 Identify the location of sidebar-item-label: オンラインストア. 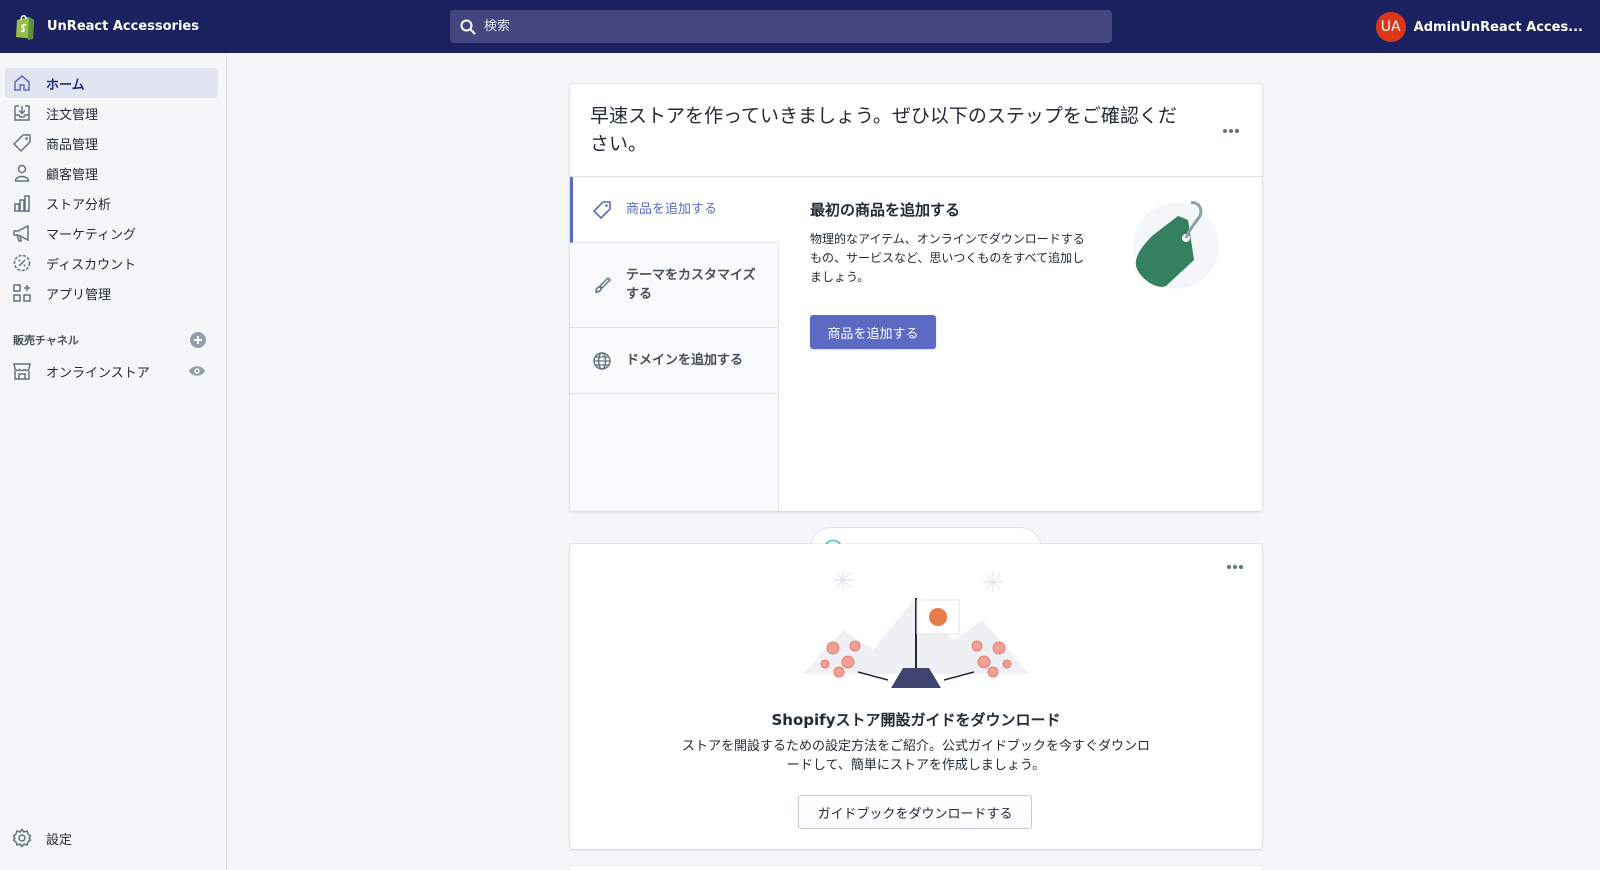
(98, 373).